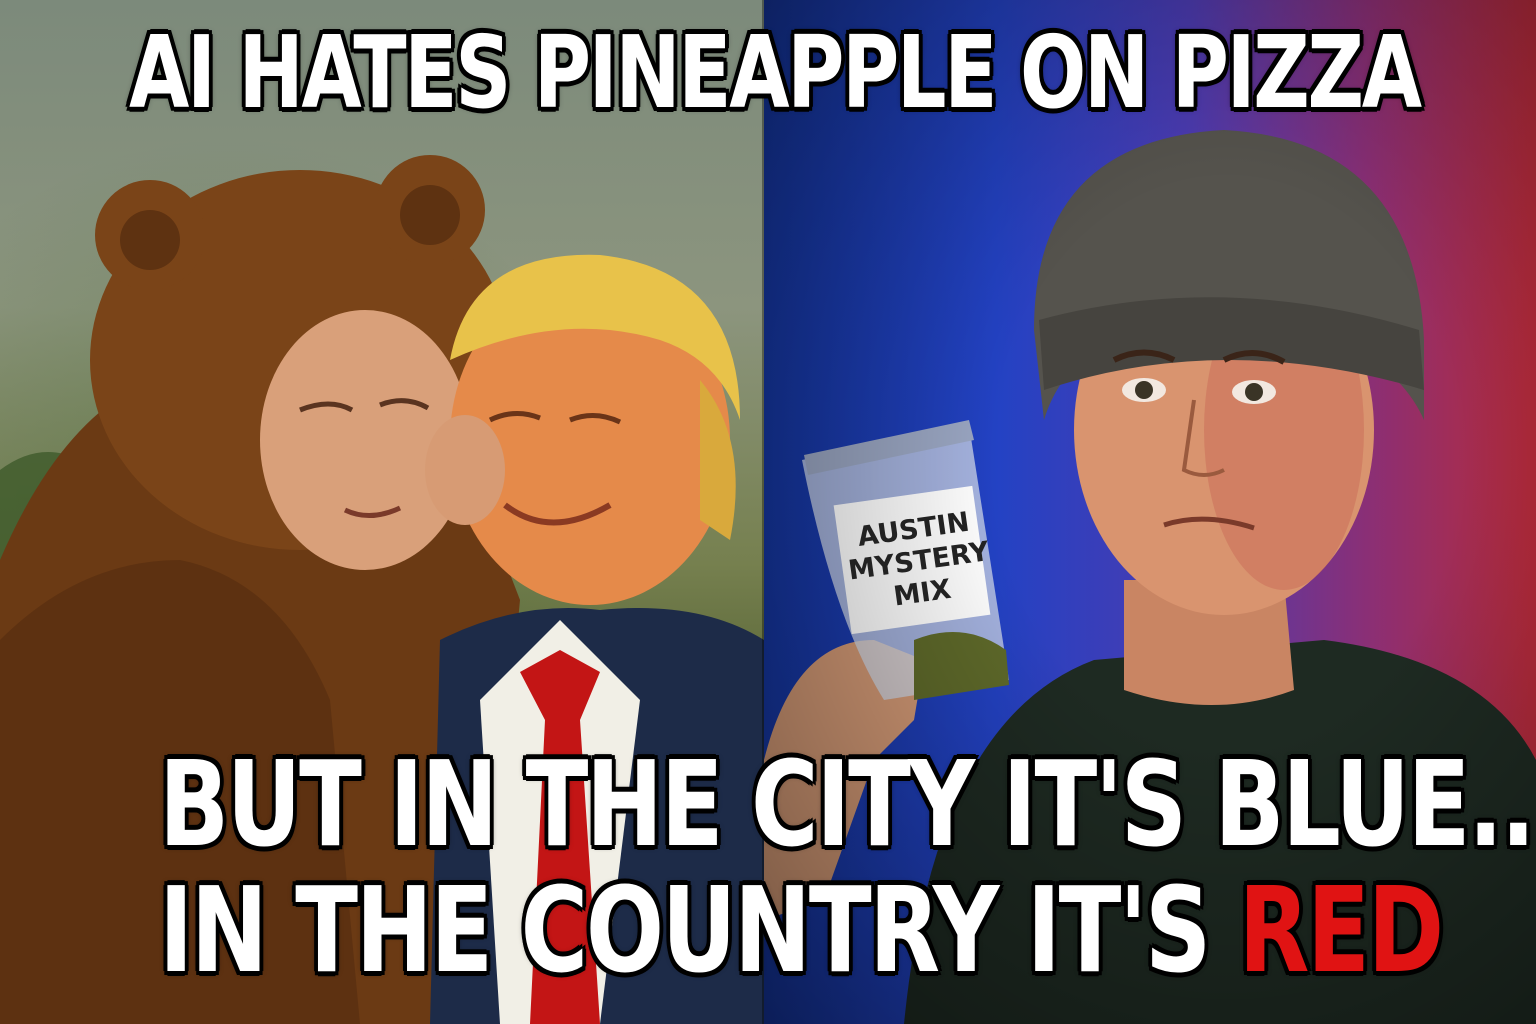 The width and height of the screenshot is (1536, 1024). I want to click on bottom-caption: IN THE COUNTRY IT'S RED, so click(801, 930).